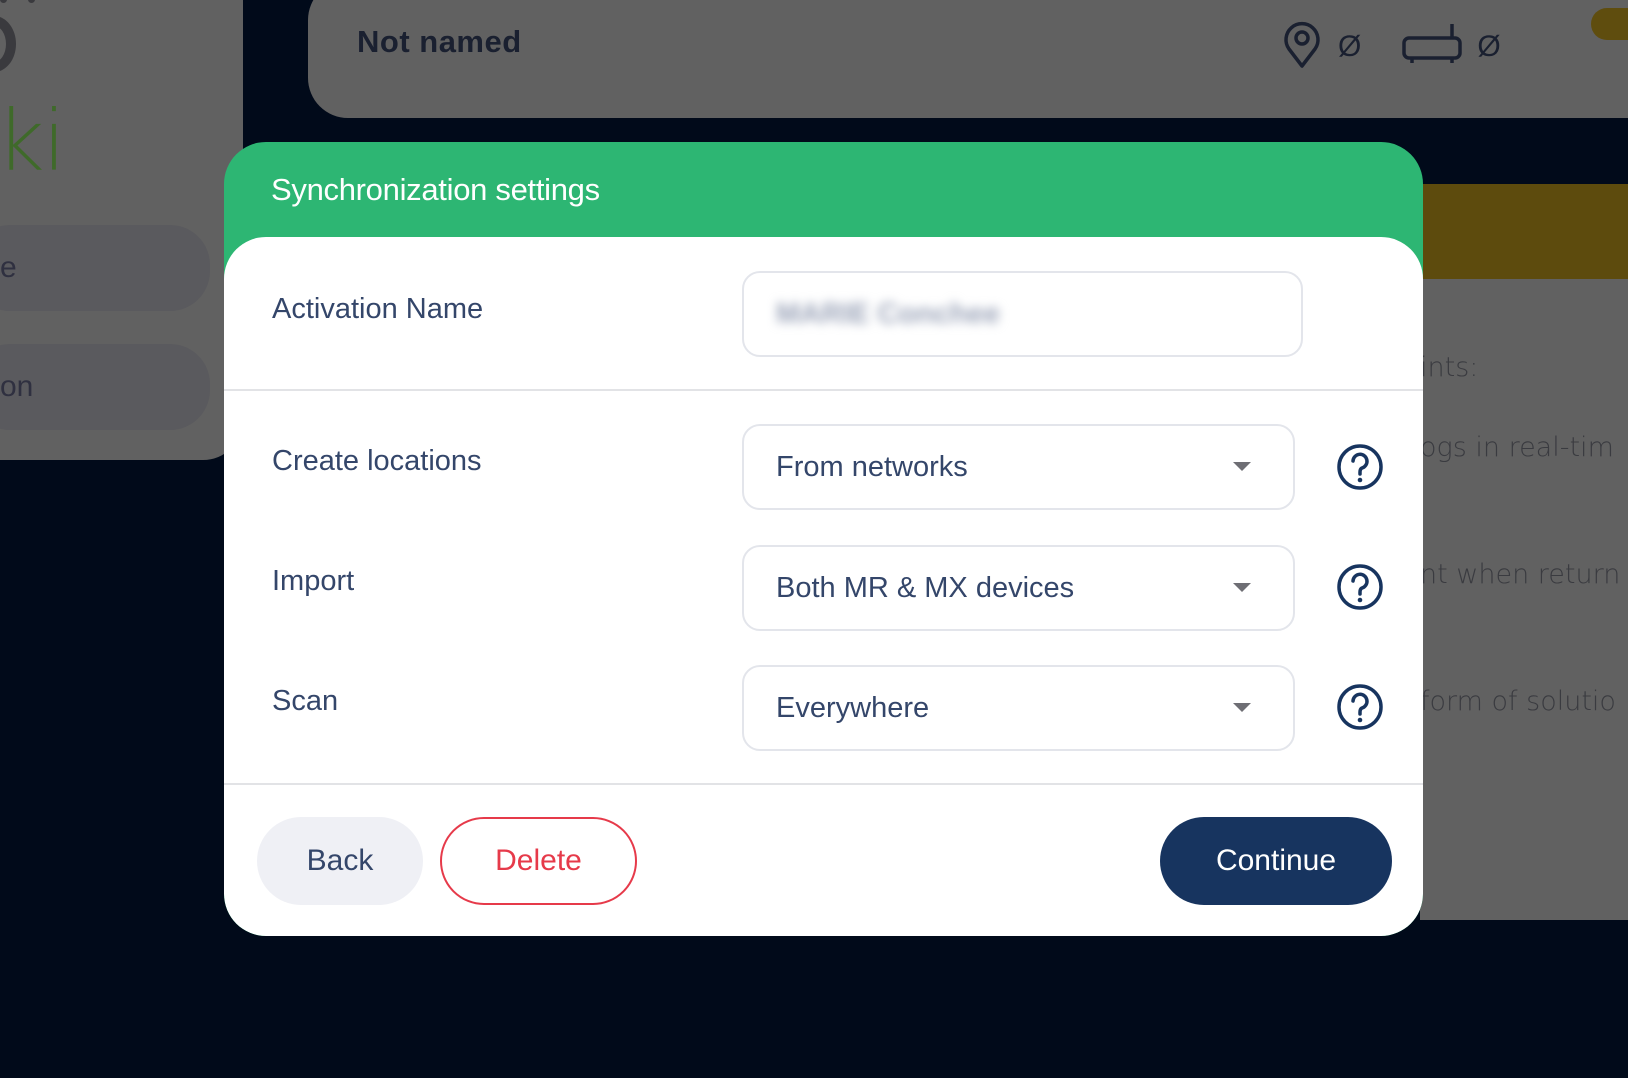 The image size is (1628, 1078). What do you see at coordinates (439, 41) in the screenshot?
I see `network-name: Not named` at bounding box center [439, 41].